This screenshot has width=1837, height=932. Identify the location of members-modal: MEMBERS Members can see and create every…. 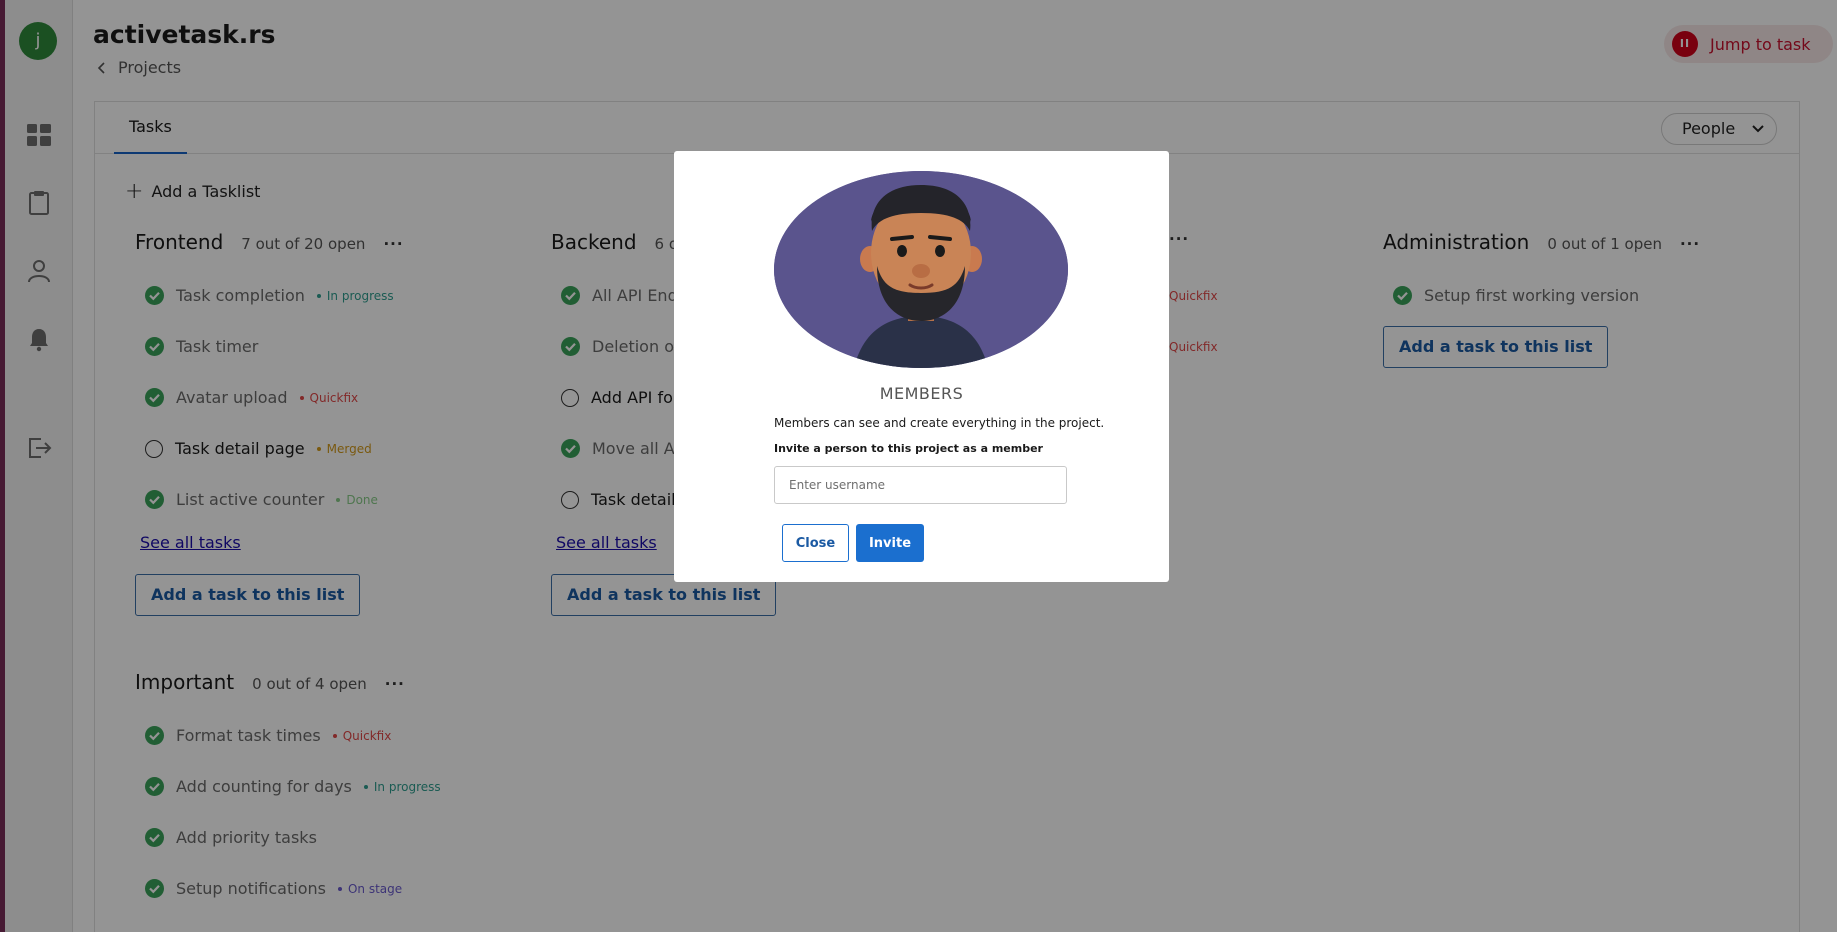
(921, 366).